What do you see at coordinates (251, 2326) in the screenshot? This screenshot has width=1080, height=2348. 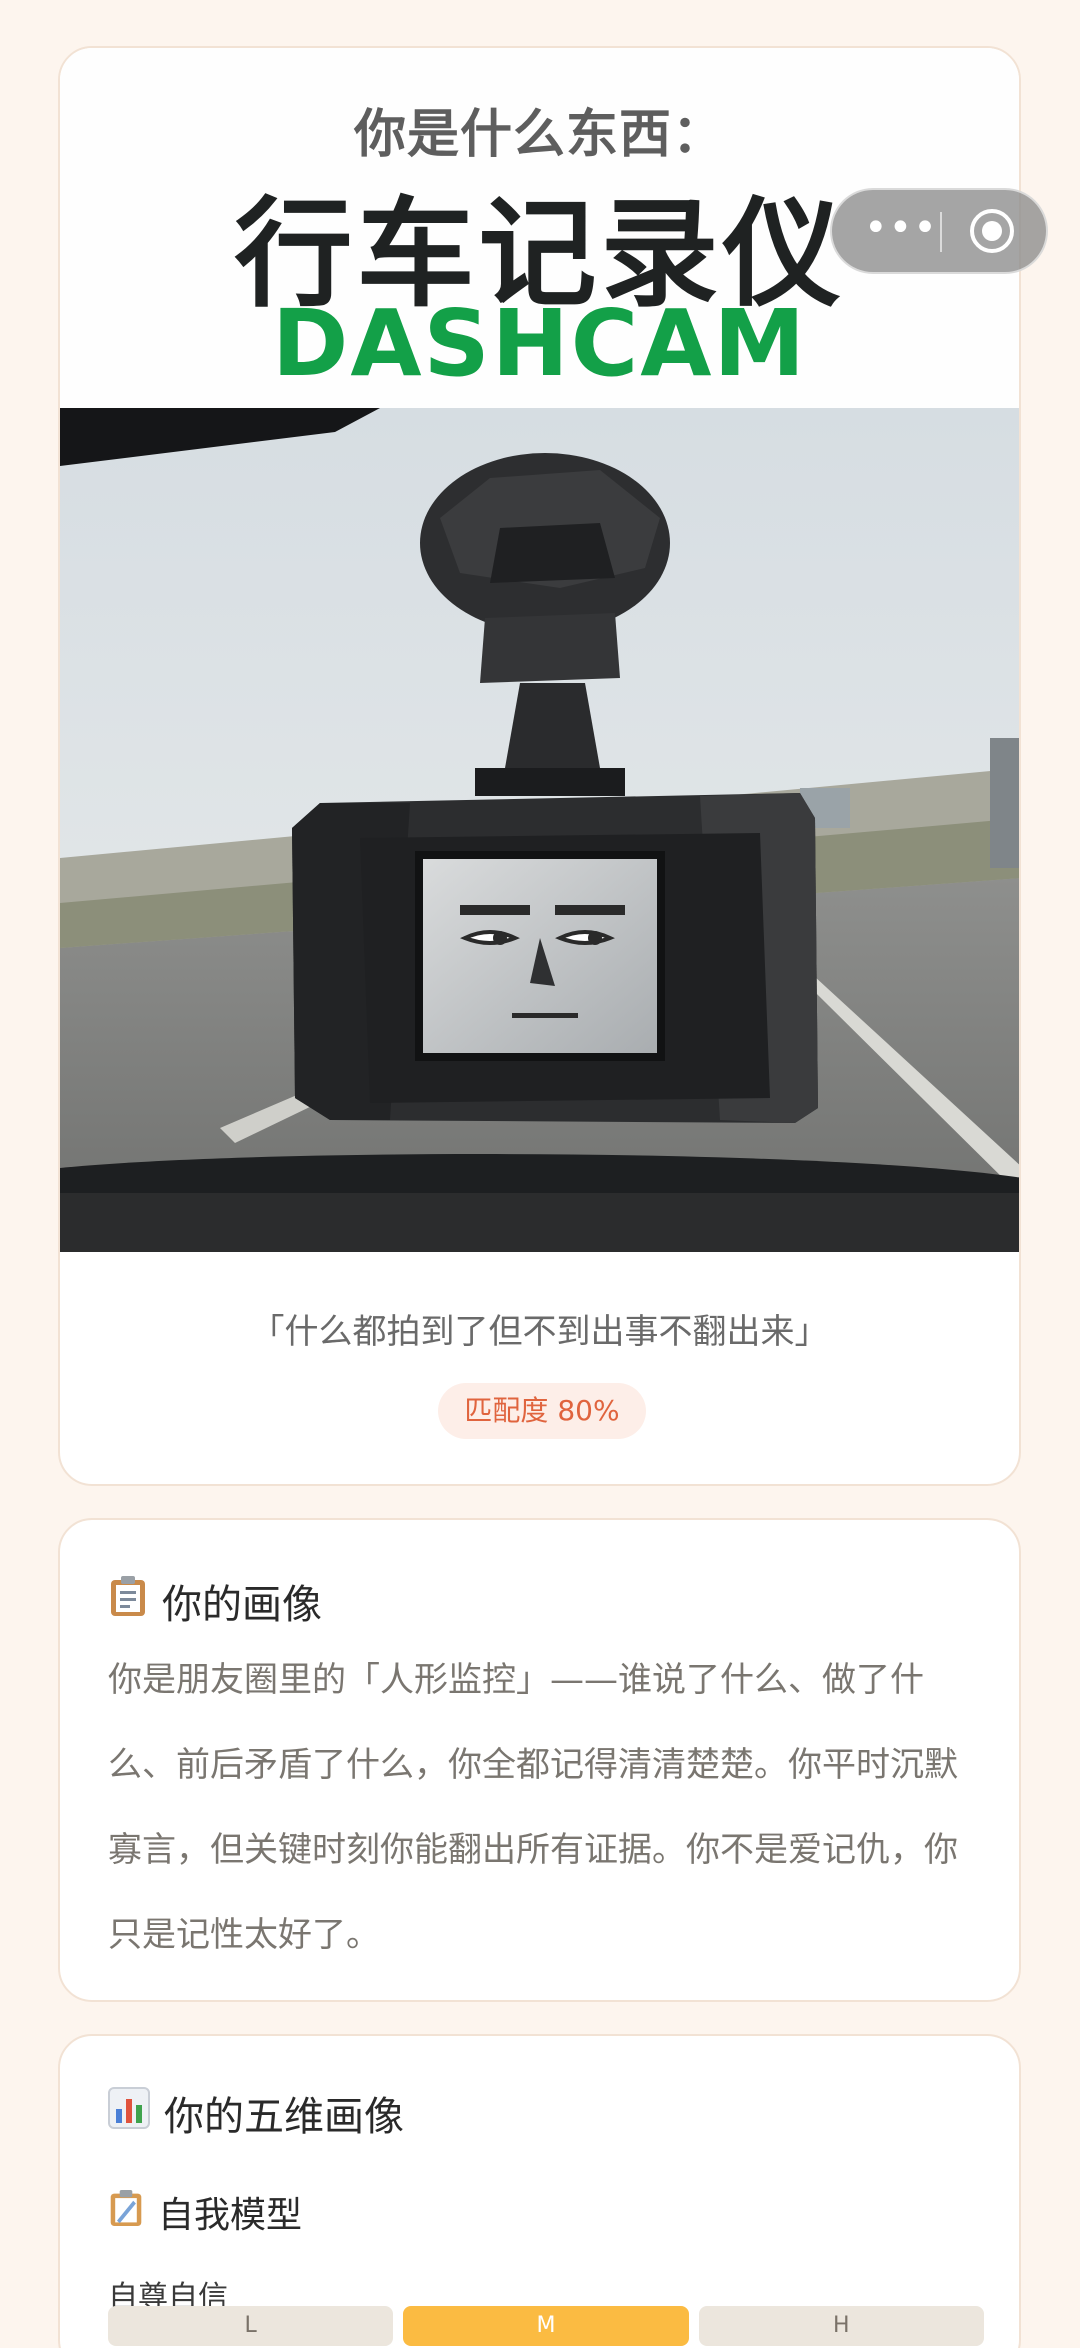 I see `scale-low: L` at bounding box center [251, 2326].